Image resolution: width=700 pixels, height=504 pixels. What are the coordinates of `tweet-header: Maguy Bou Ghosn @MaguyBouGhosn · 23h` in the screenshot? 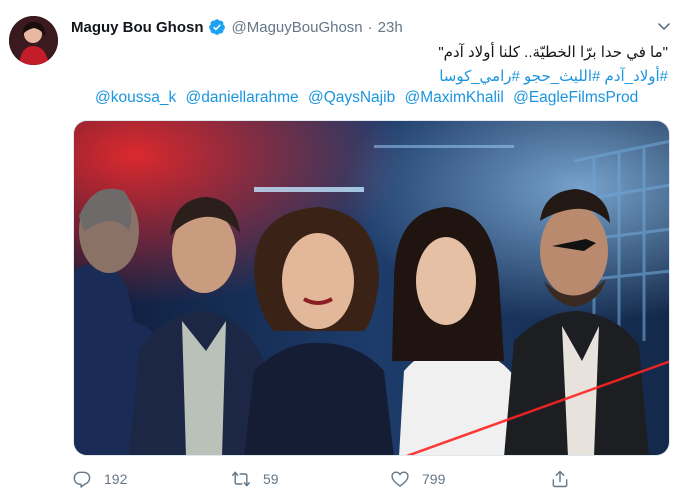 It's located at (237, 27).